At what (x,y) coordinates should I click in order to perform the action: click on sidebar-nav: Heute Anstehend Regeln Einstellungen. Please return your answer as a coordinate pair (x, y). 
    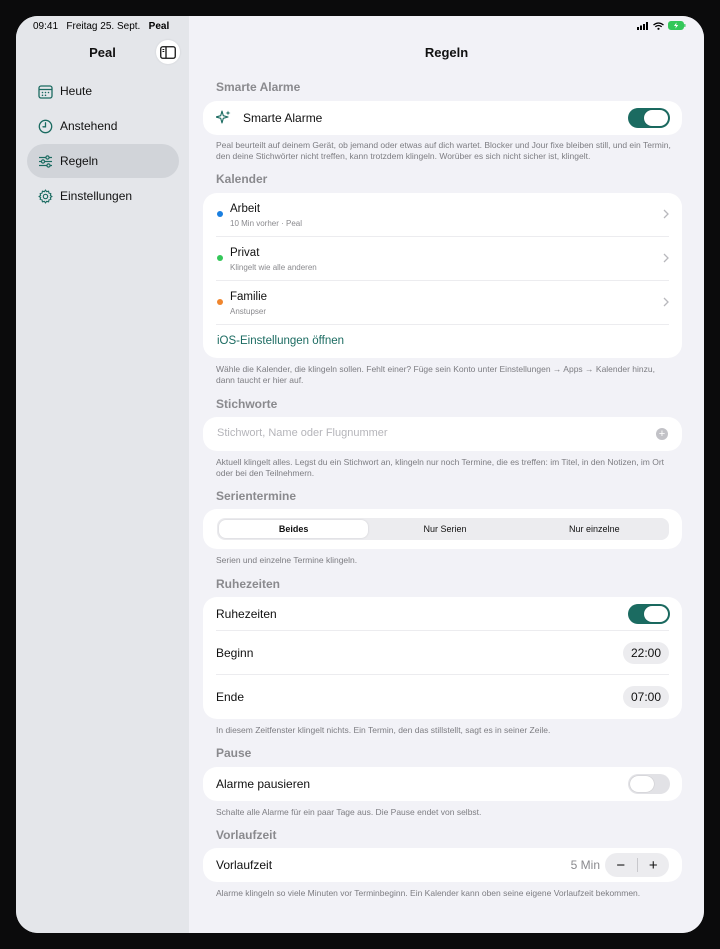
    Looking at the image, I should click on (103, 144).